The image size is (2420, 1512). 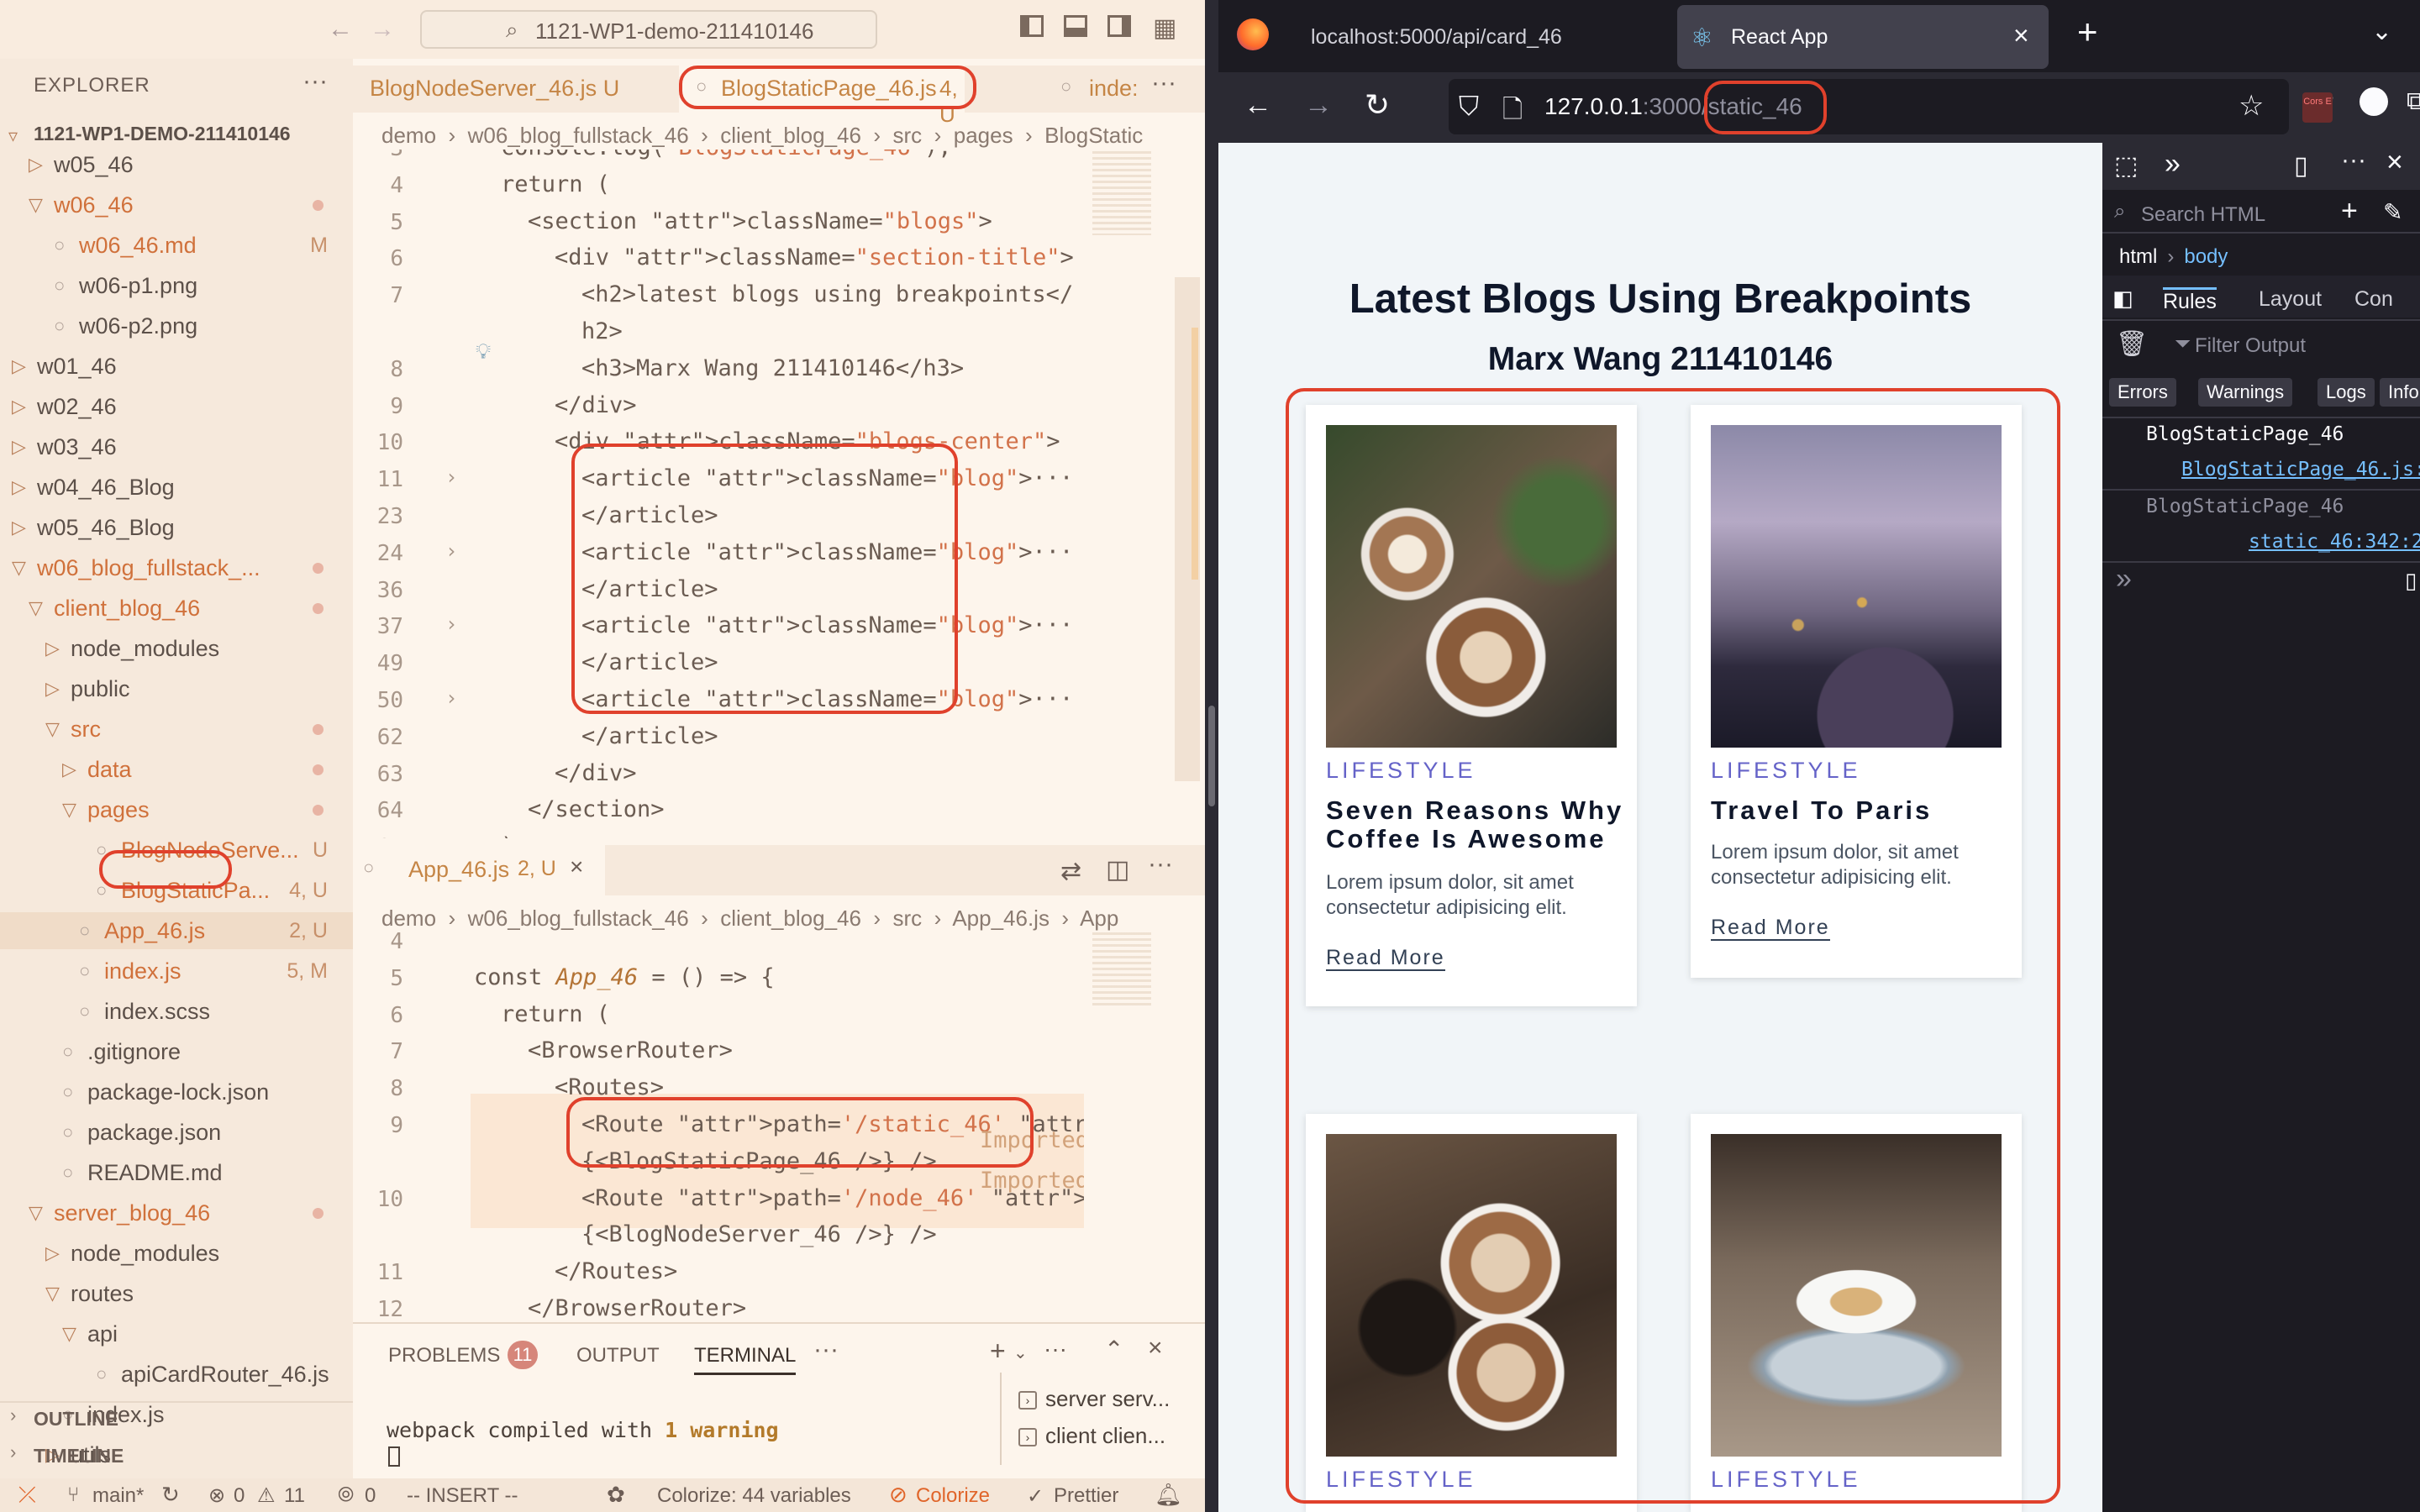 I want to click on tree-item: ▷ public, so click(x=176, y=688).